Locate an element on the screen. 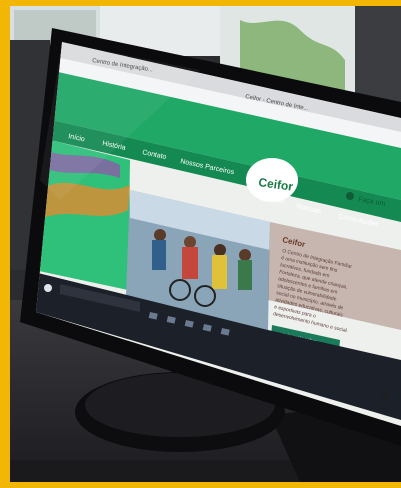 The height and width of the screenshot is (488, 401). header-user-icon is located at coordinates (350, 196).